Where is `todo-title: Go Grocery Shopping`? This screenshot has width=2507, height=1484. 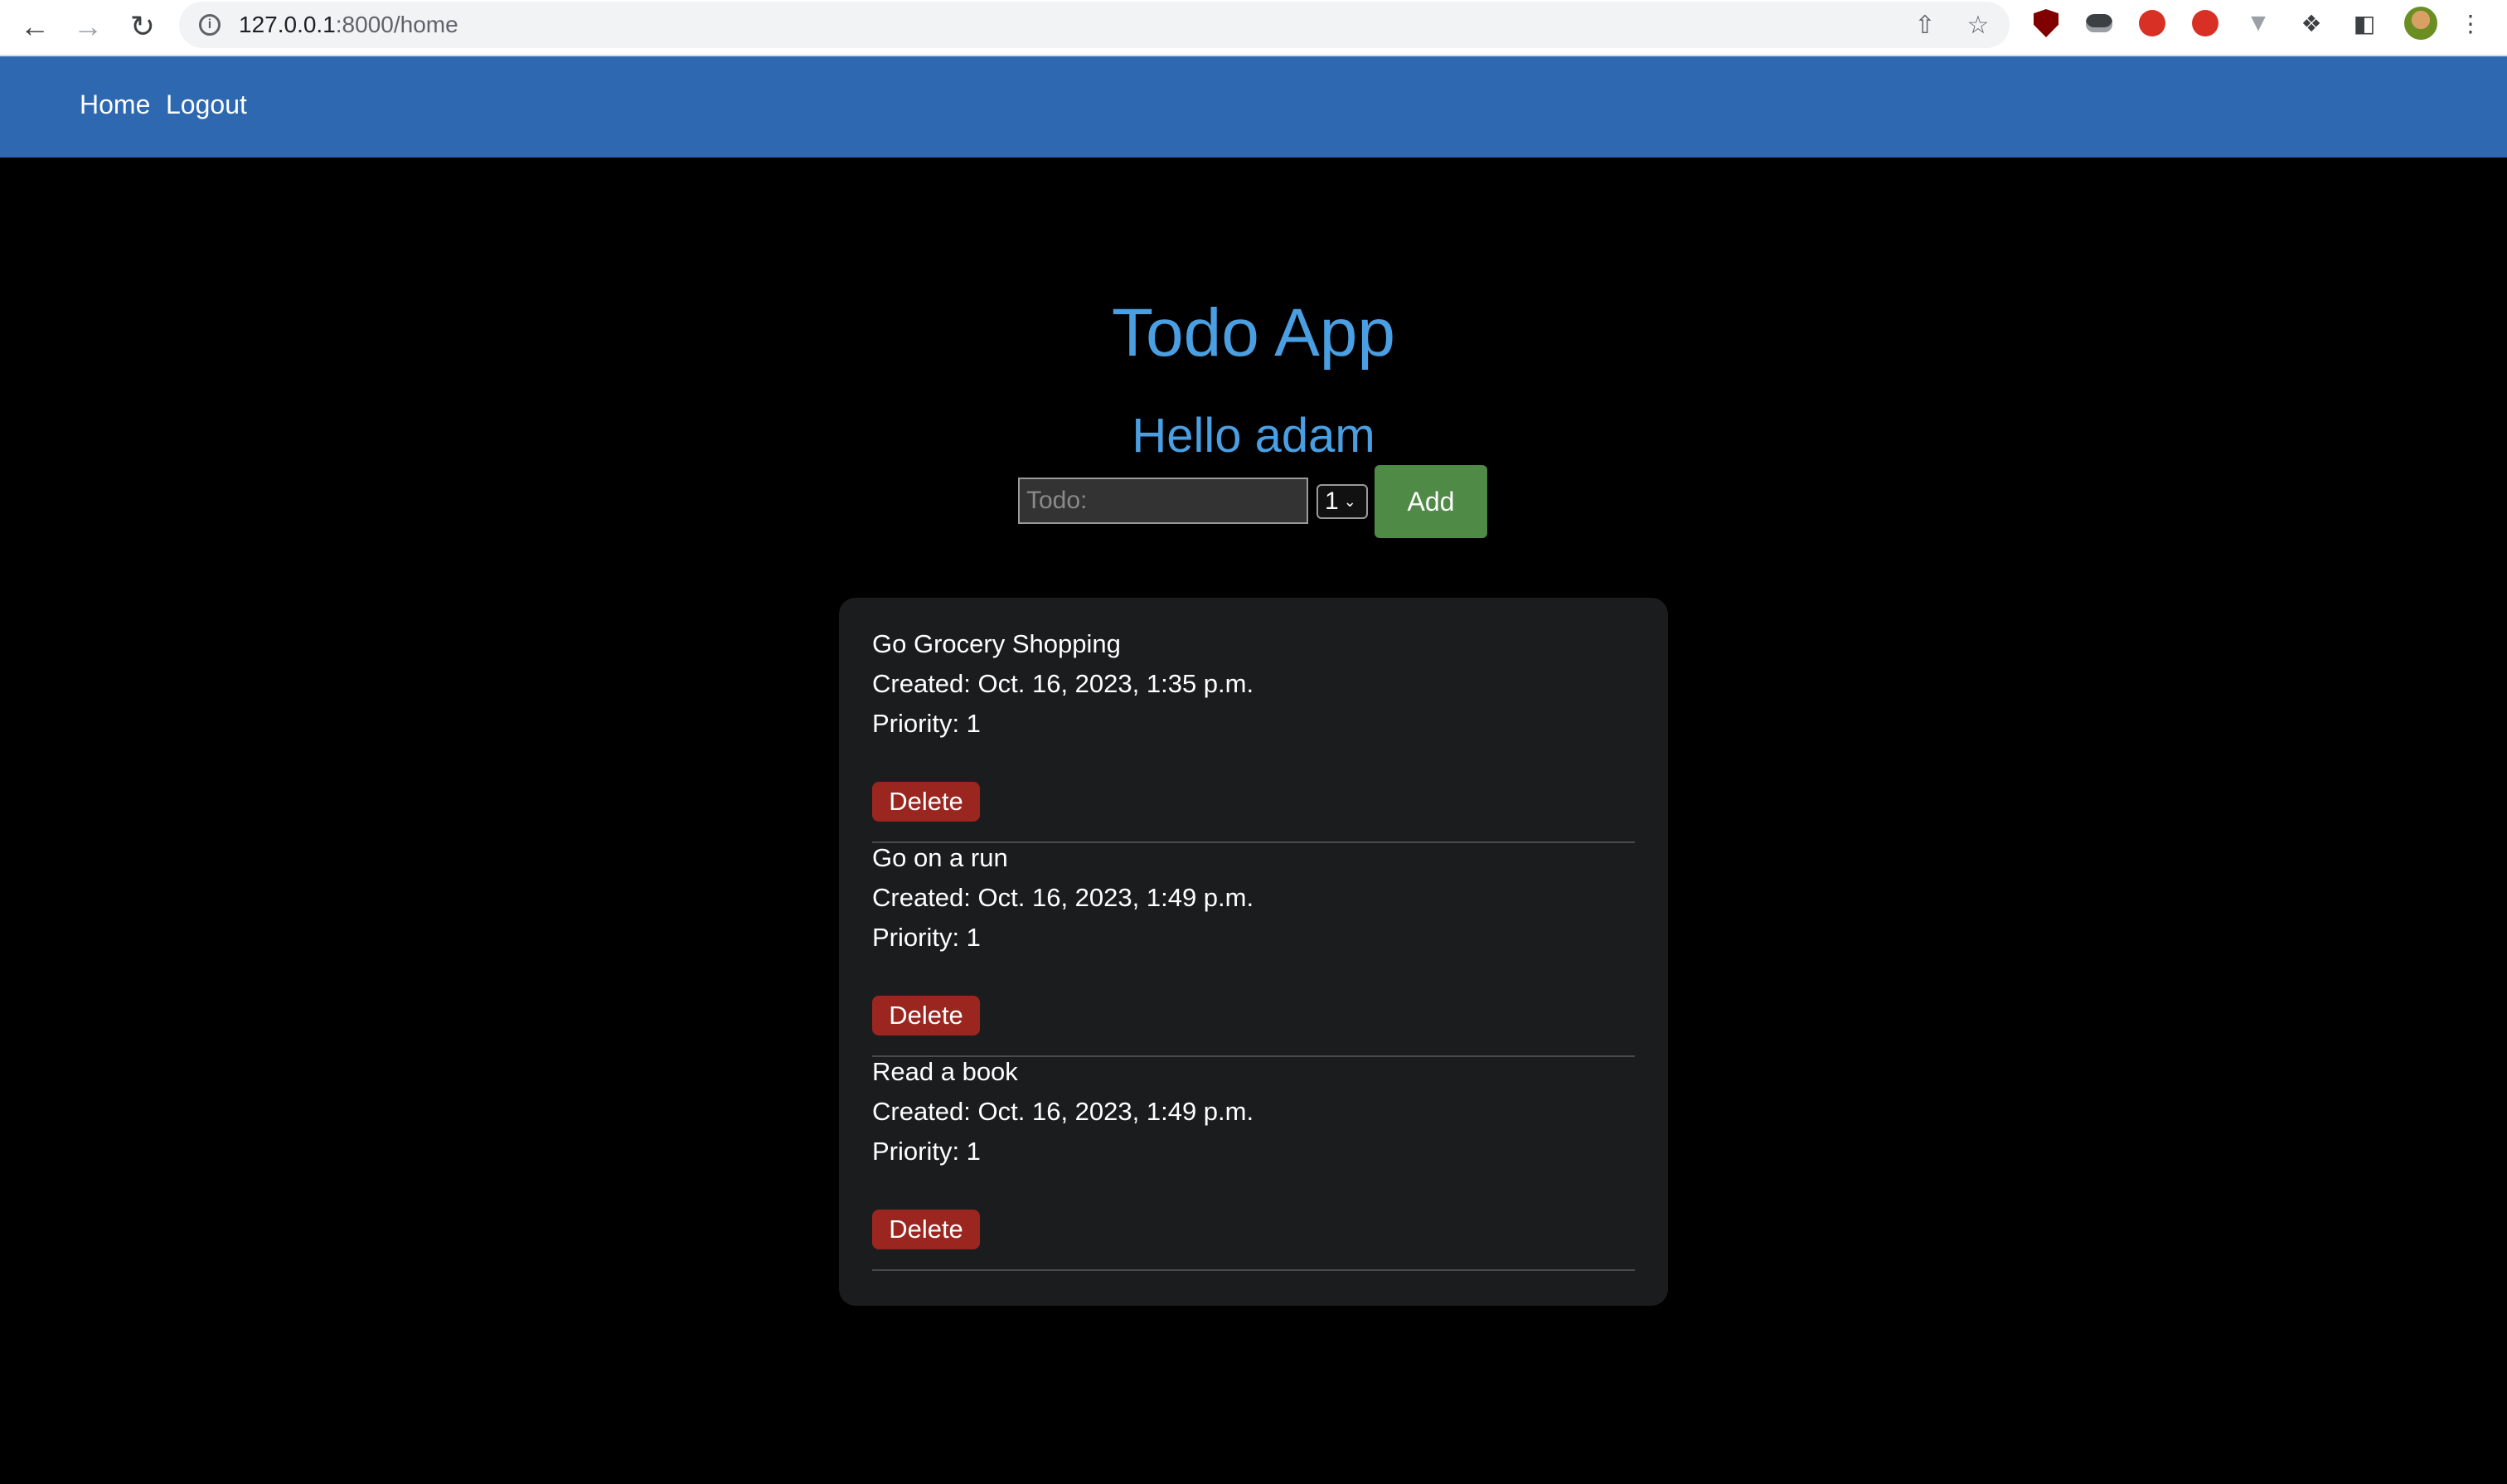
todo-title: Go Grocery Shopping is located at coordinates (996, 643).